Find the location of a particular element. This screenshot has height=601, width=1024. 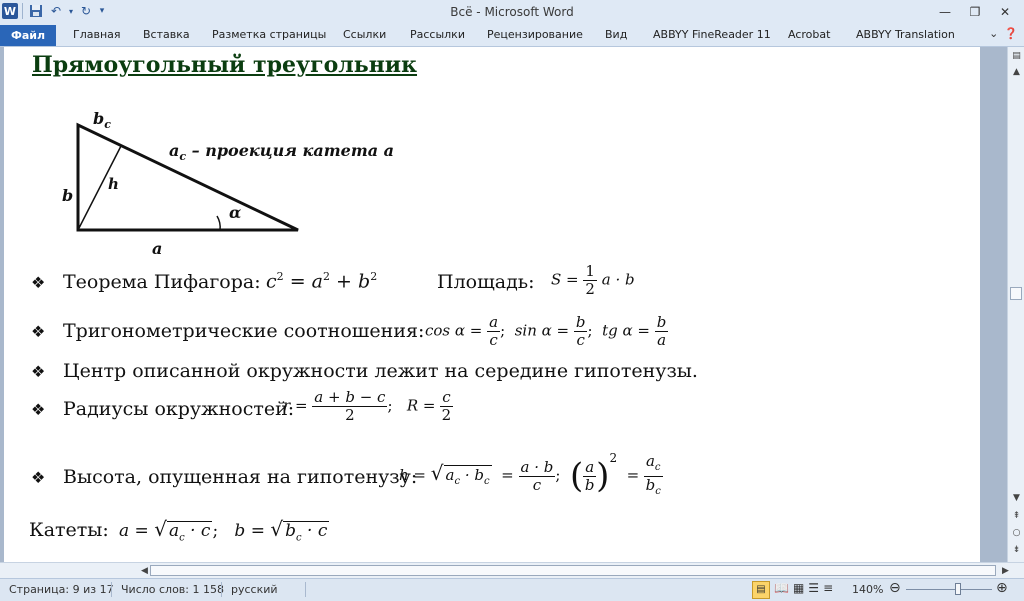

tab-page-layout: Разметка страницы is located at coordinates (269, 34).